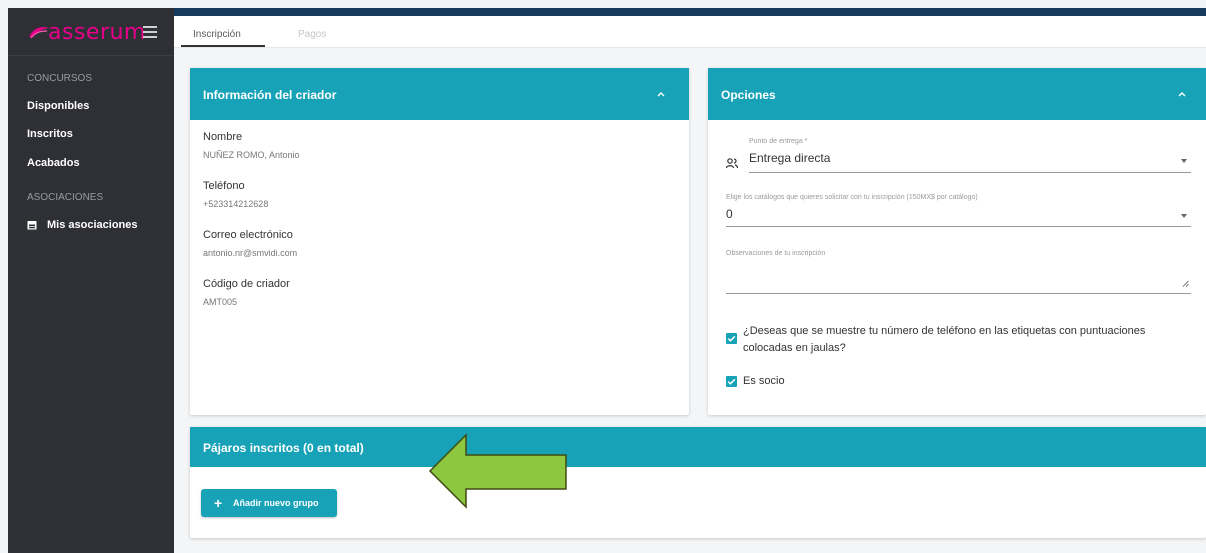  I want to click on show-phone-checkbox, so click(731, 338).